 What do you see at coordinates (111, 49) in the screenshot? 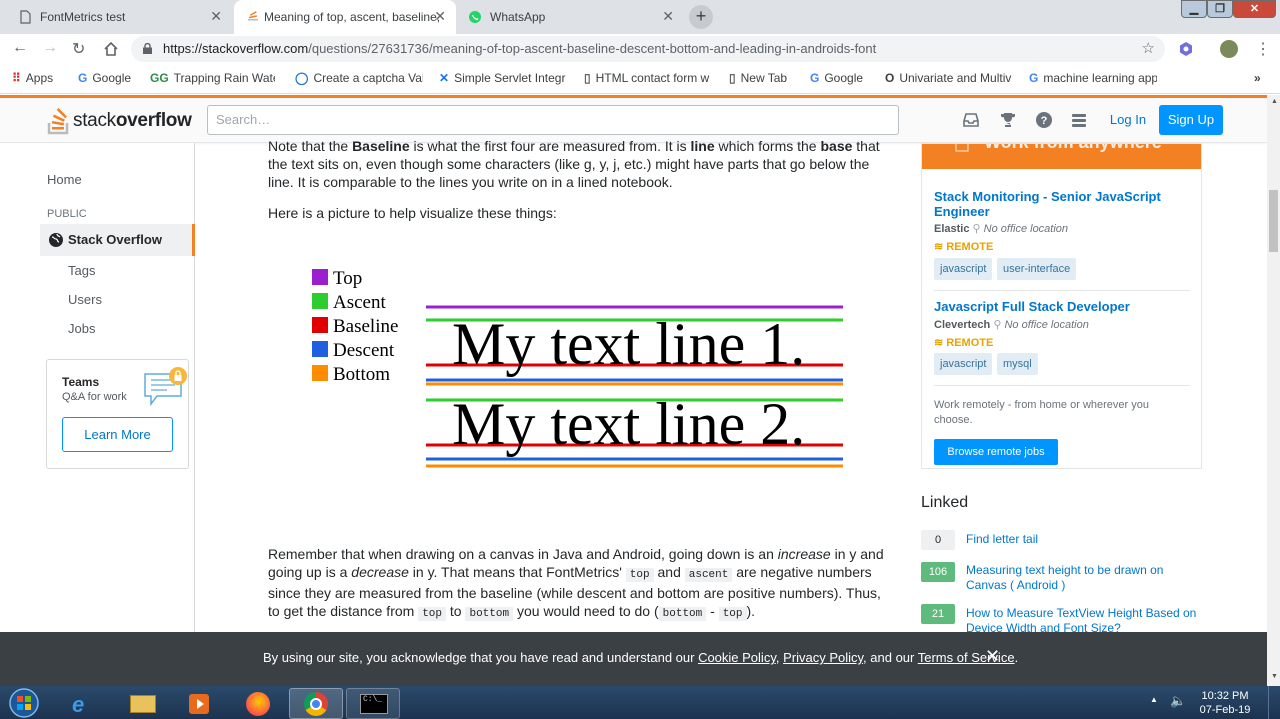
I see `home-icon` at bounding box center [111, 49].